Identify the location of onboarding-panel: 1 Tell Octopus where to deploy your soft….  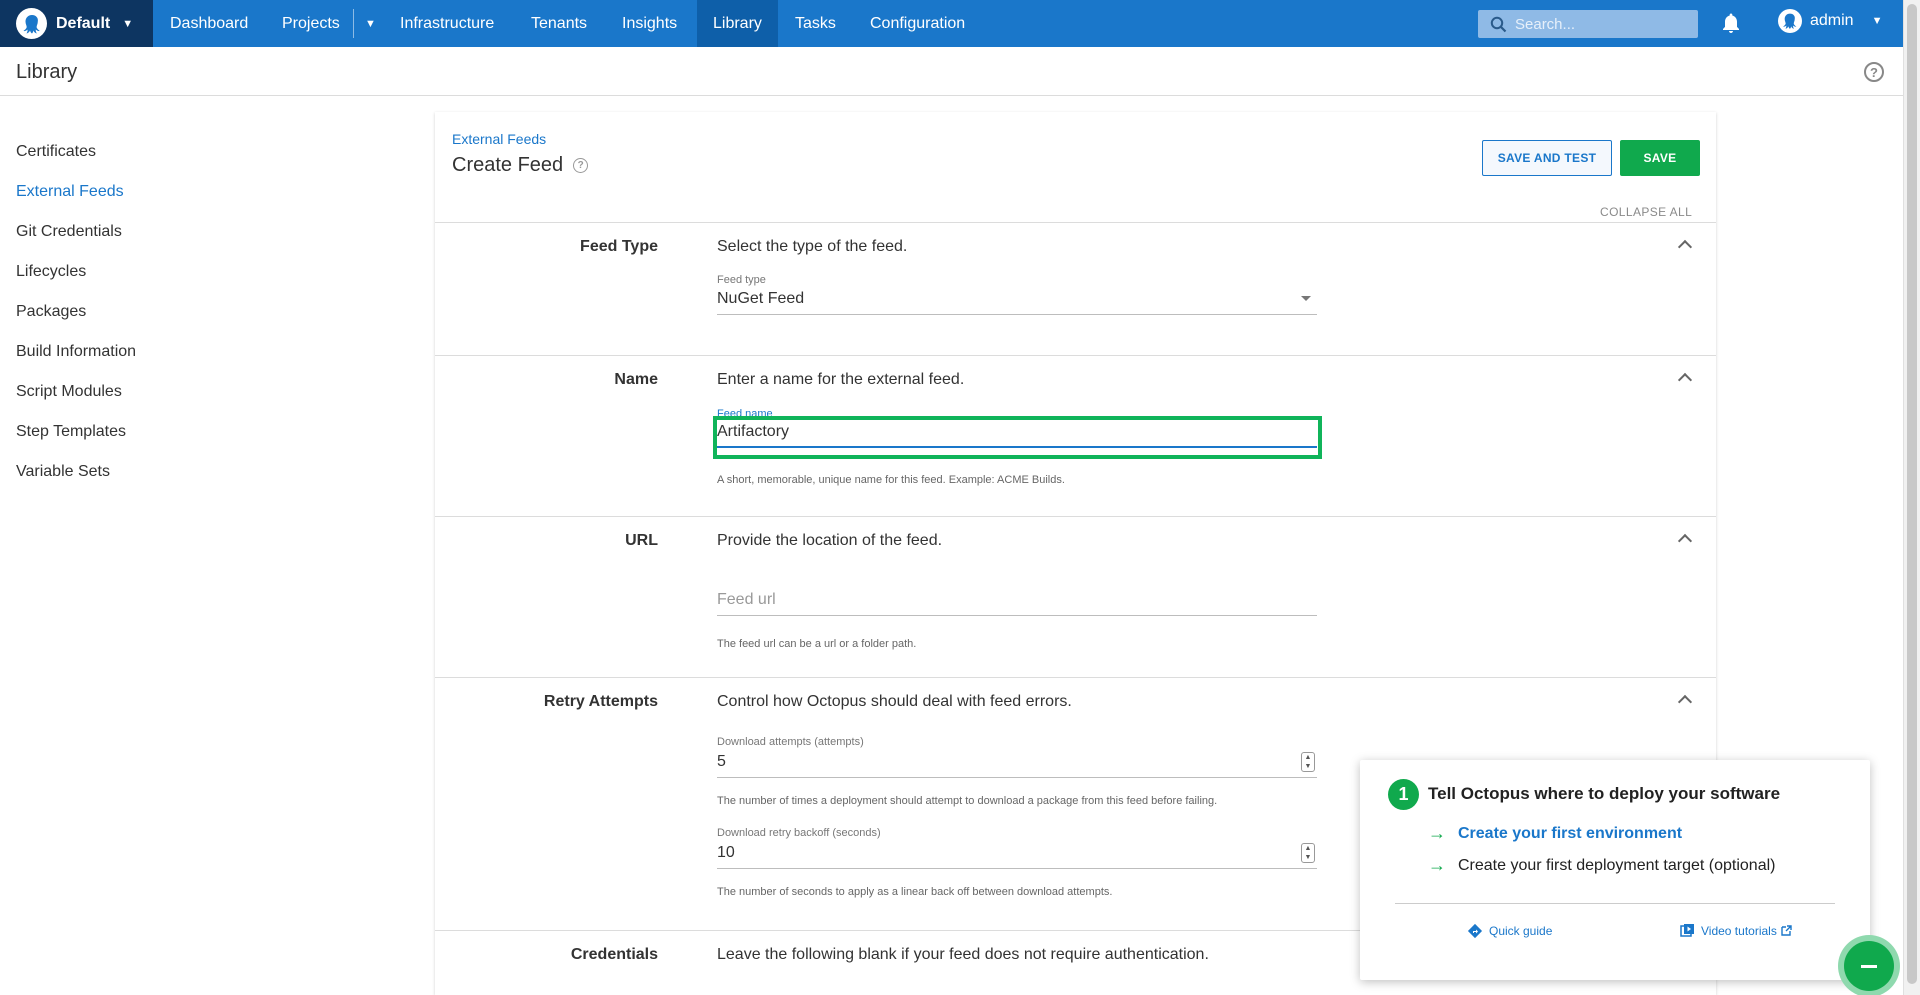
(1615, 870).